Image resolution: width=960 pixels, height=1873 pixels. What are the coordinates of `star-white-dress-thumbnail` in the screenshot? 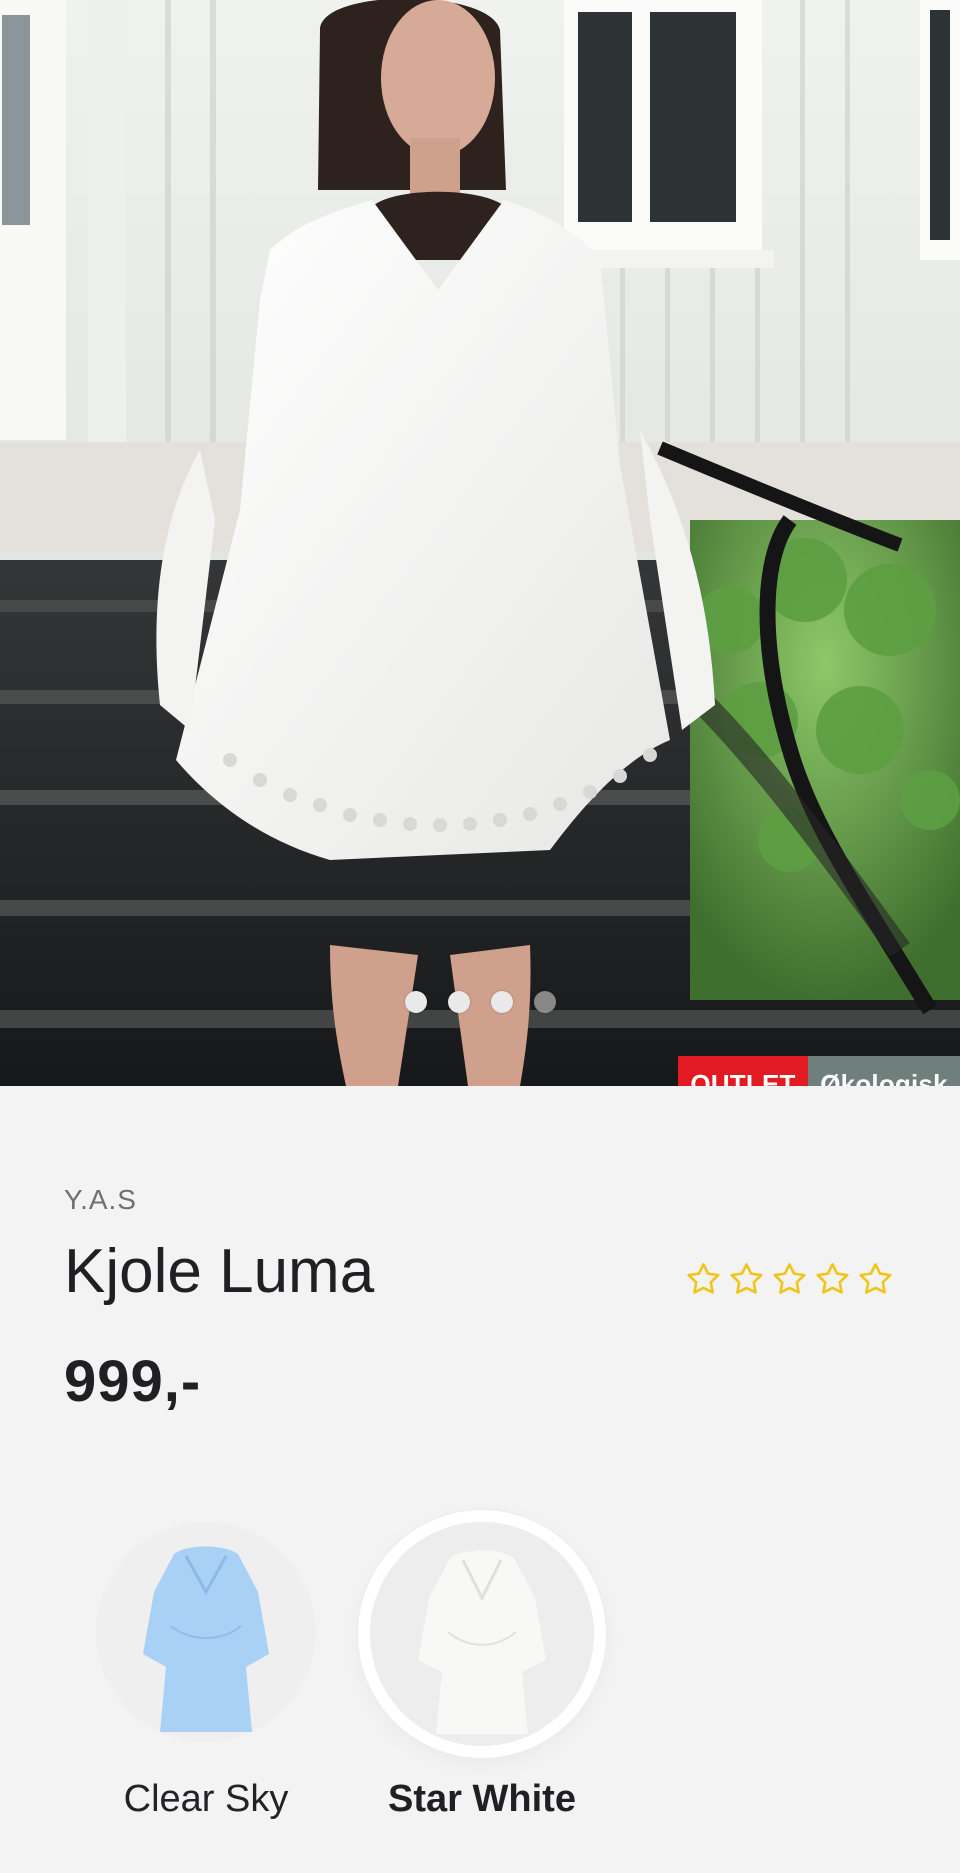 It's located at (482, 1634).